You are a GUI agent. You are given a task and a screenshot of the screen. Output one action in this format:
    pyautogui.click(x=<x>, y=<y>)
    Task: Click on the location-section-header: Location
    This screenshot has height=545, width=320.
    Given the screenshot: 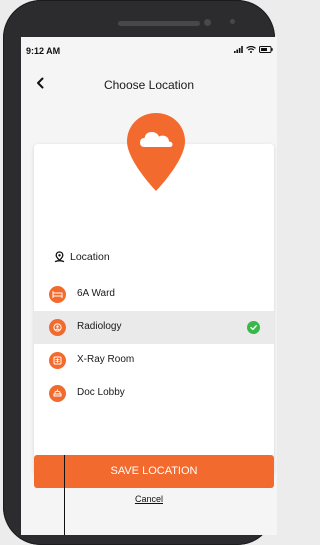 What is the action you would take?
    pyautogui.click(x=82, y=257)
    